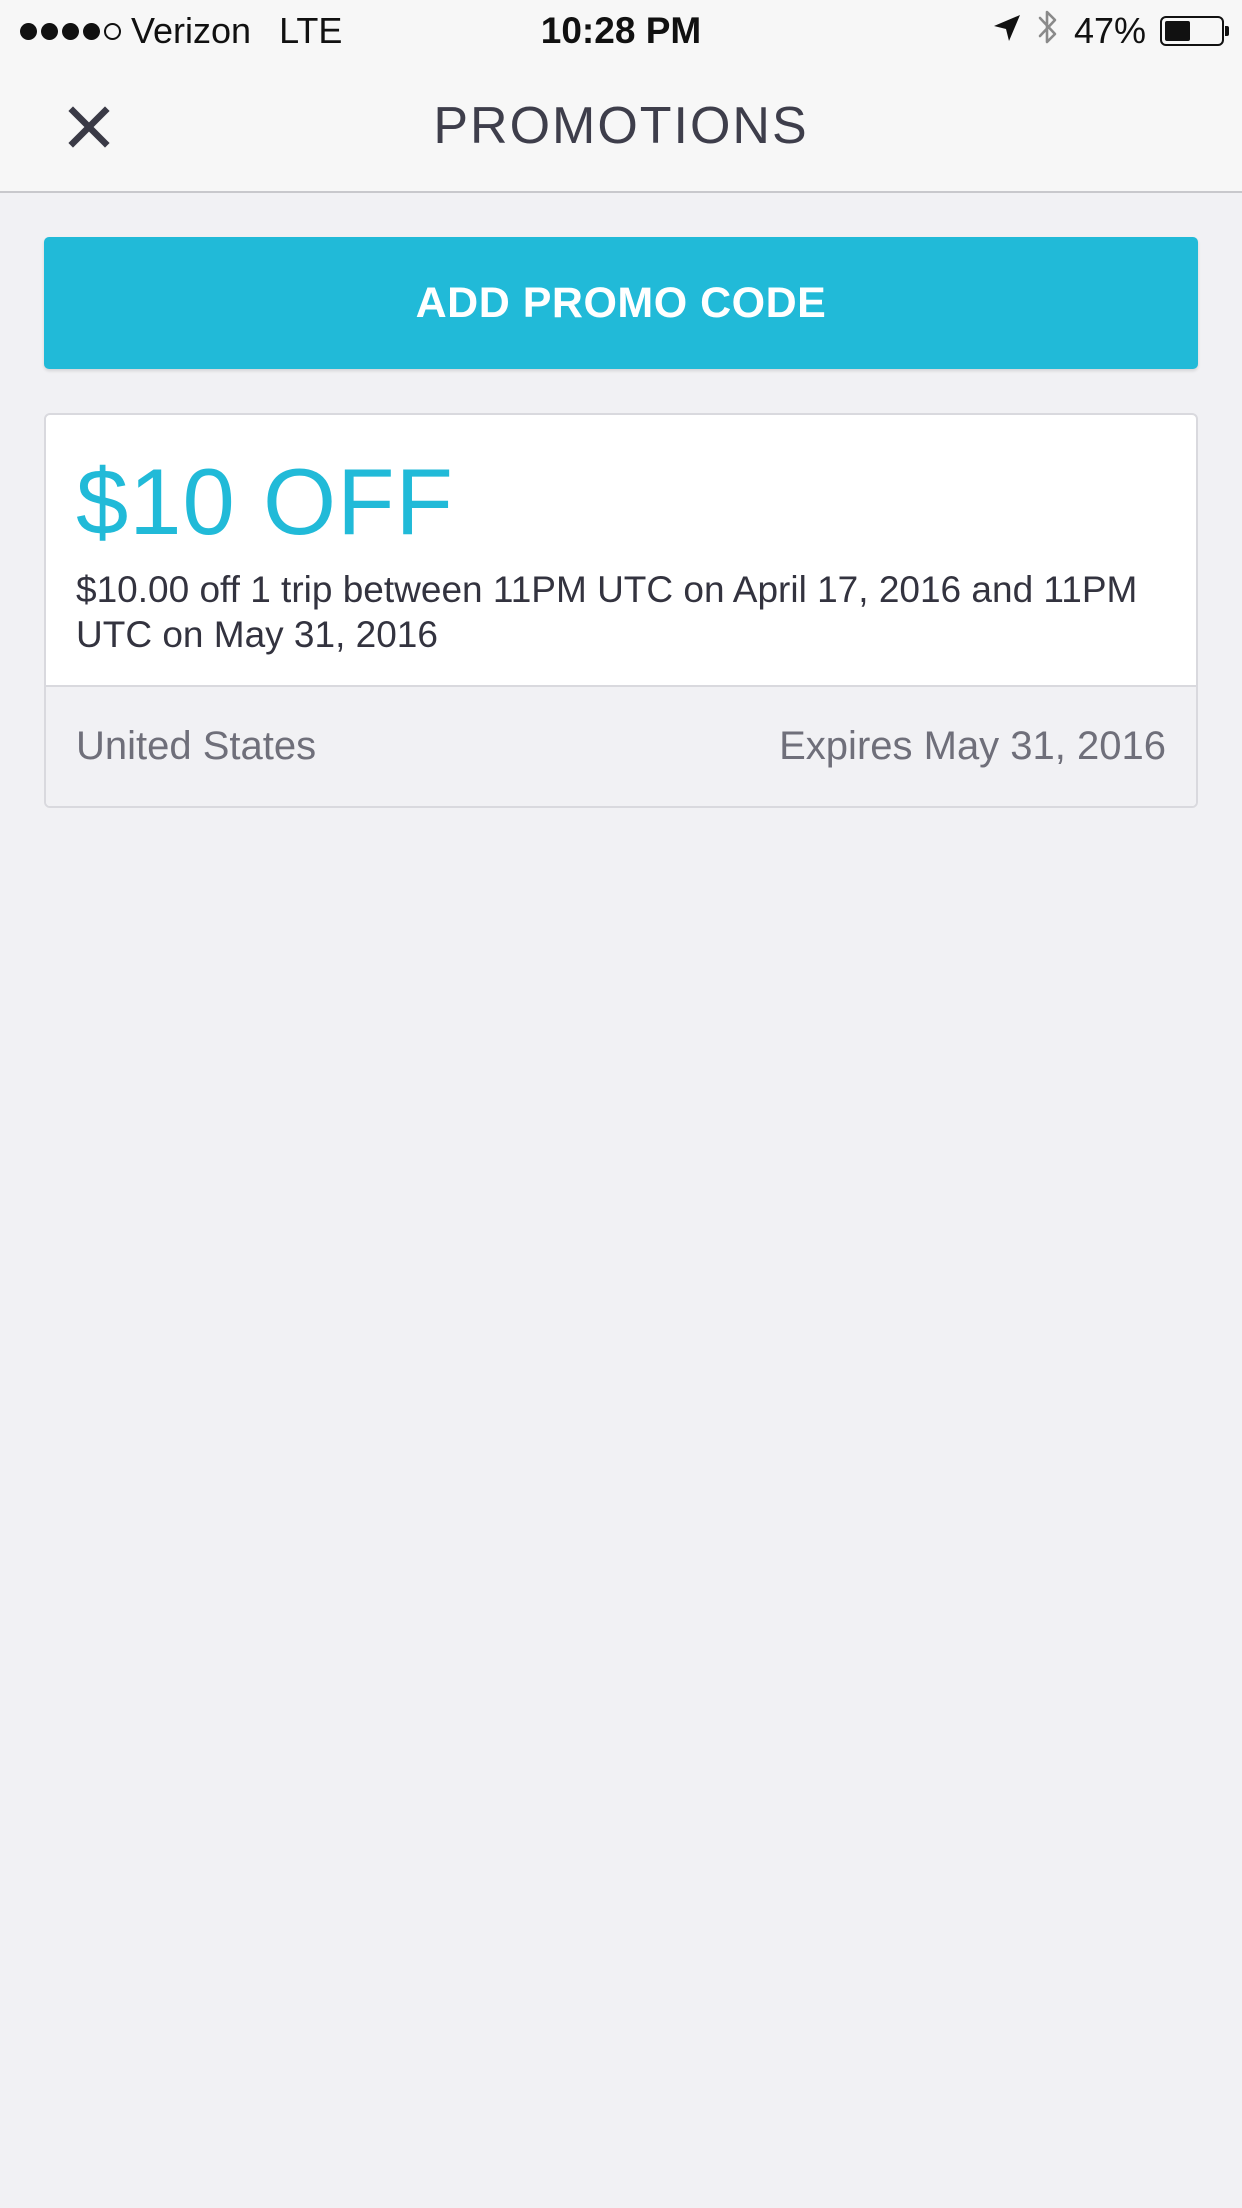  I want to click on close-button, so click(89, 127).